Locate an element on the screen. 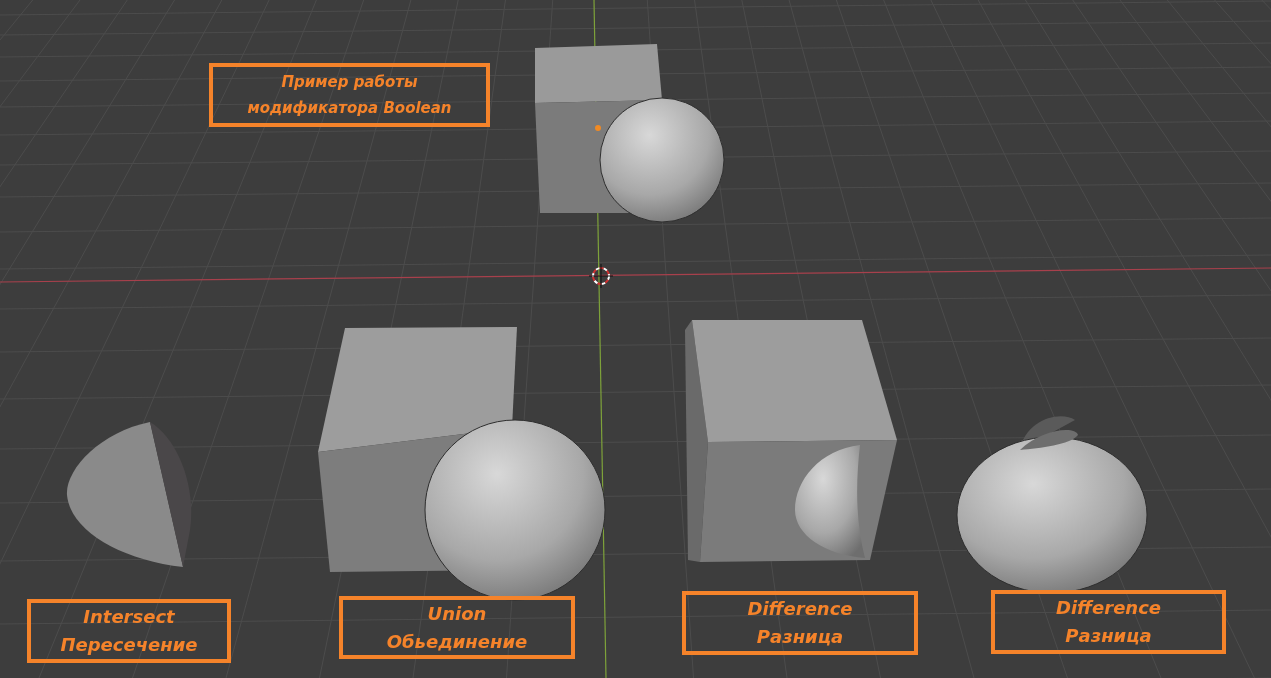 The width and height of the screenshot is (1271, 678). annotation-text: Union Обьединение is located at coordinates (457, 627).